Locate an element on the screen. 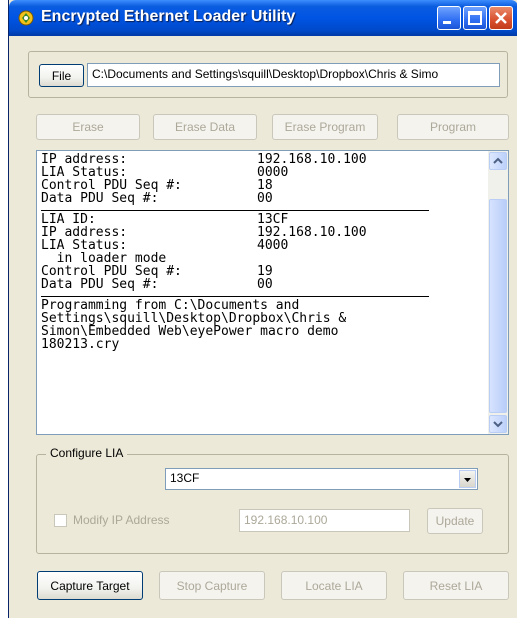  lia-select-value: 13CF is located at coordinates (185, 478).